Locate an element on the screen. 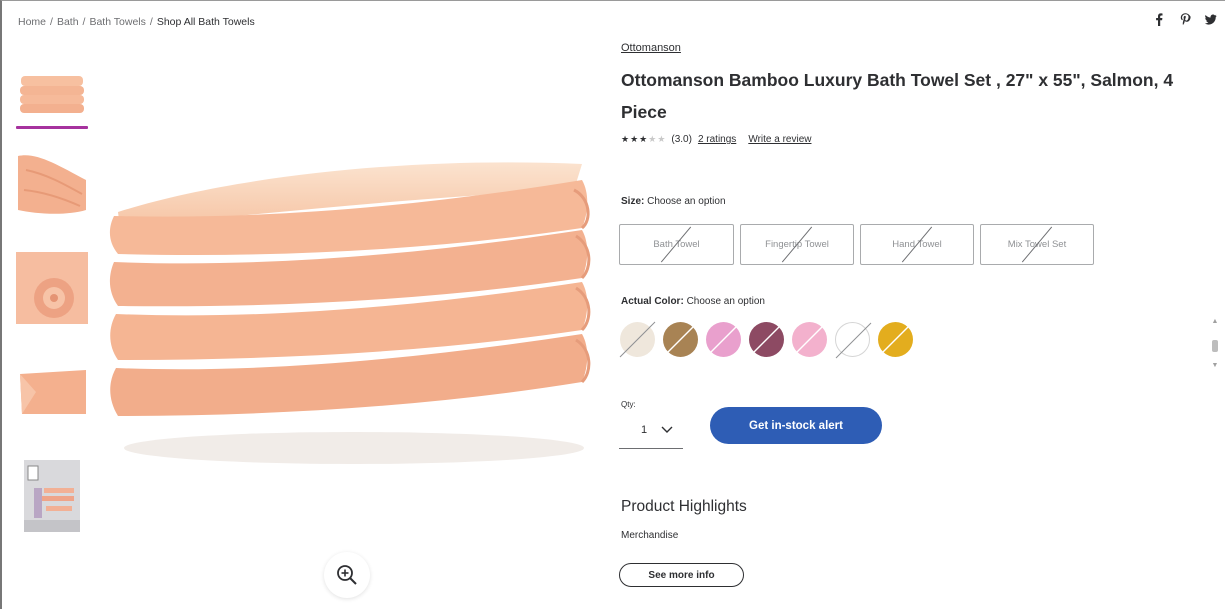 This screenshot has height=609, width=1225. size-label-title: Size: is located at coordinates (633, 201).